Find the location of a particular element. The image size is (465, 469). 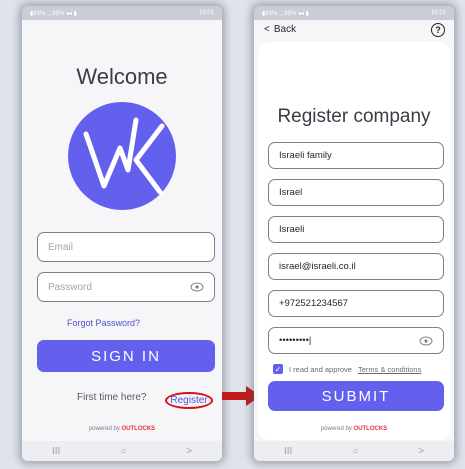

question-icon: ? is located at coordinates (438, 30).